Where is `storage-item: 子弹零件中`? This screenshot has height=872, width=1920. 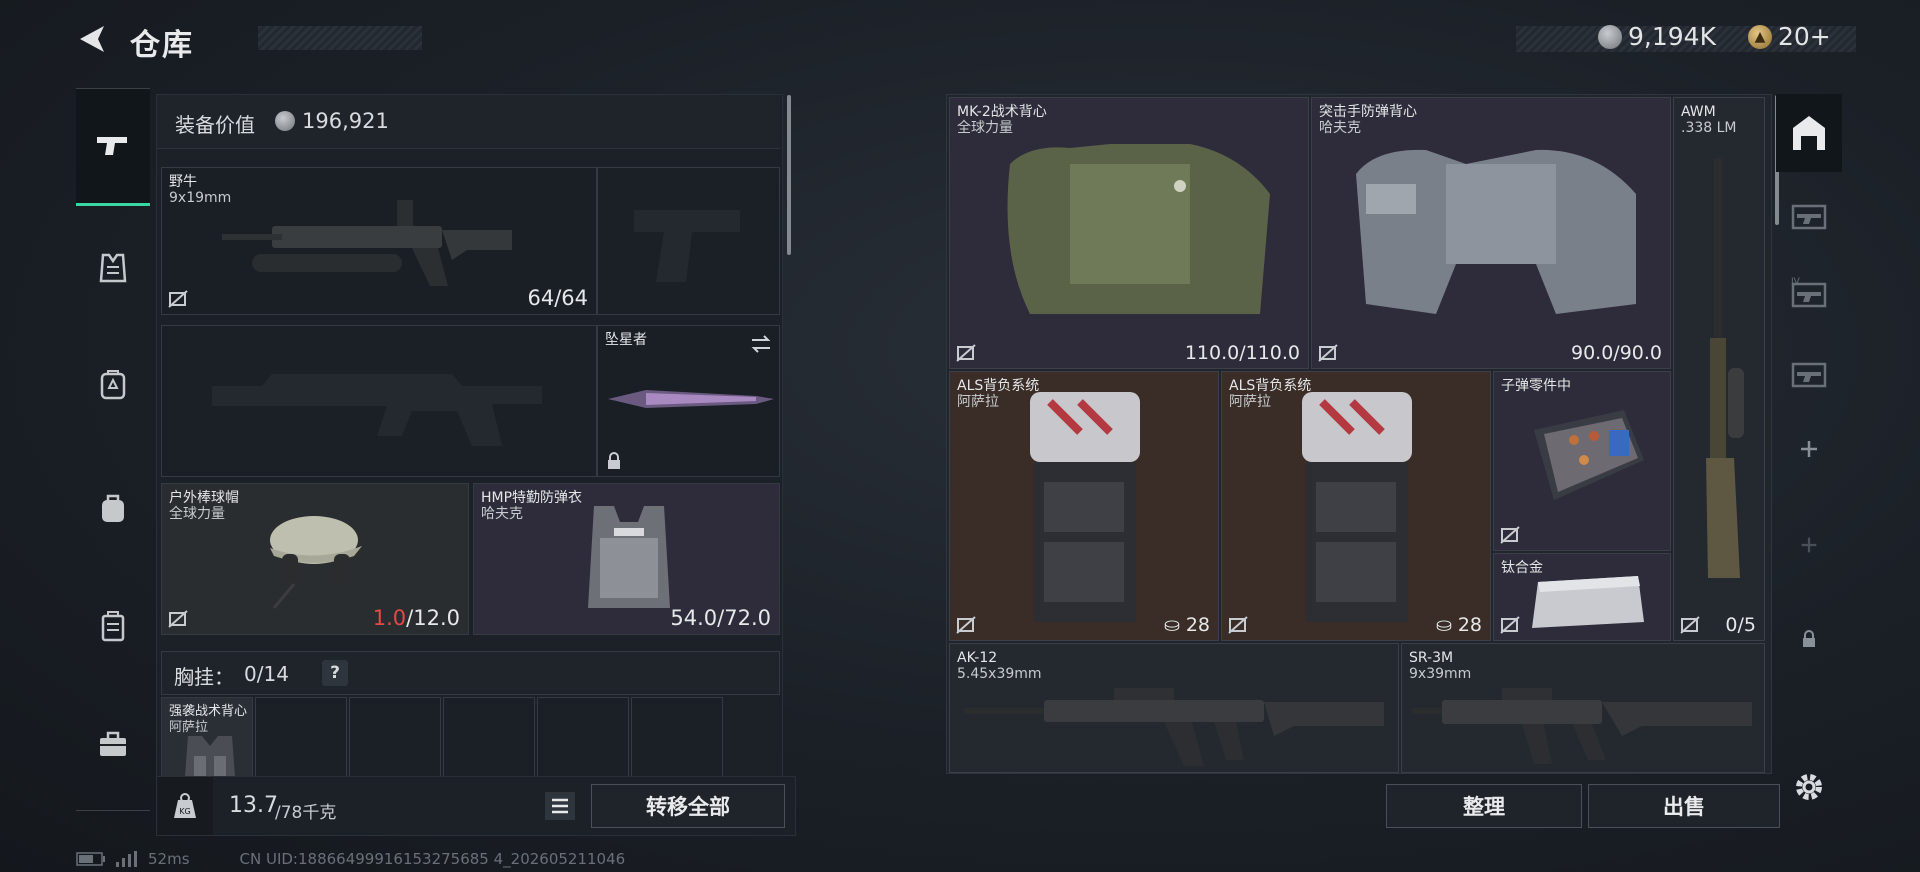
storage-item: 子弹零件中 is located at coordinates (1582, 461).